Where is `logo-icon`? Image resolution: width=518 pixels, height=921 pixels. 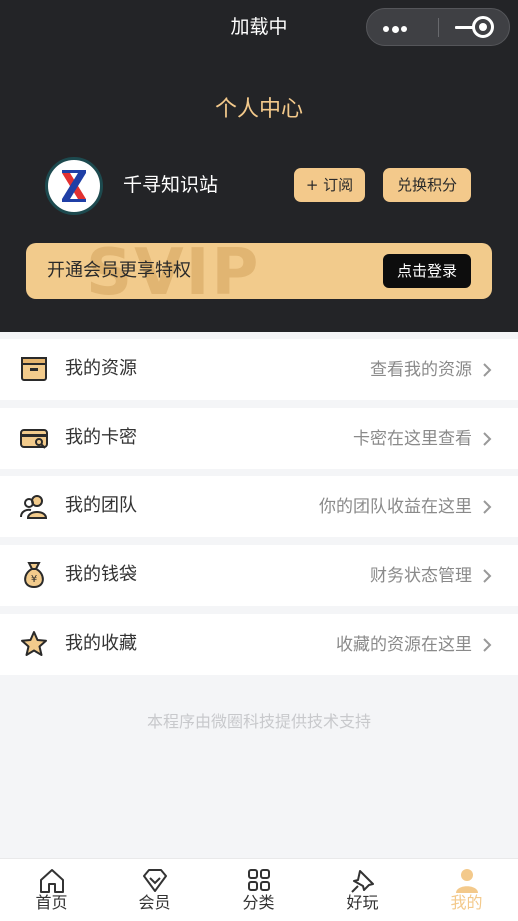 logo-icon is located at coordinates (74, 186).